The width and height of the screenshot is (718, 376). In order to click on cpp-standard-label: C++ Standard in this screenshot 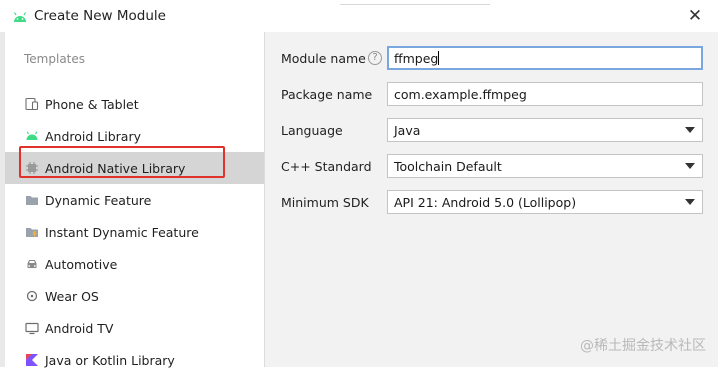, I will do `click(326, 166)`.